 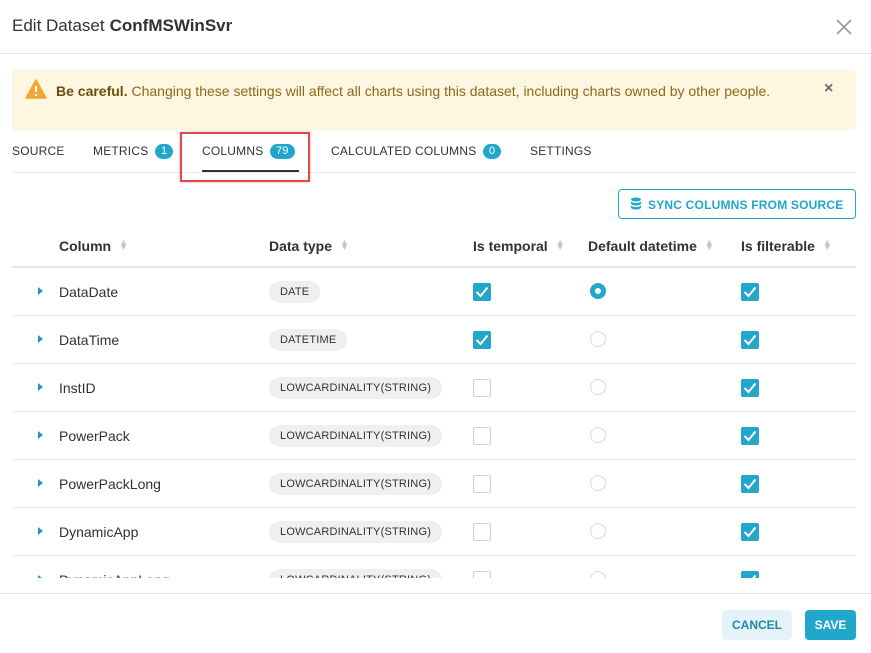 I want to click on column-name: DynamicApp, so click(x=99, y=532).